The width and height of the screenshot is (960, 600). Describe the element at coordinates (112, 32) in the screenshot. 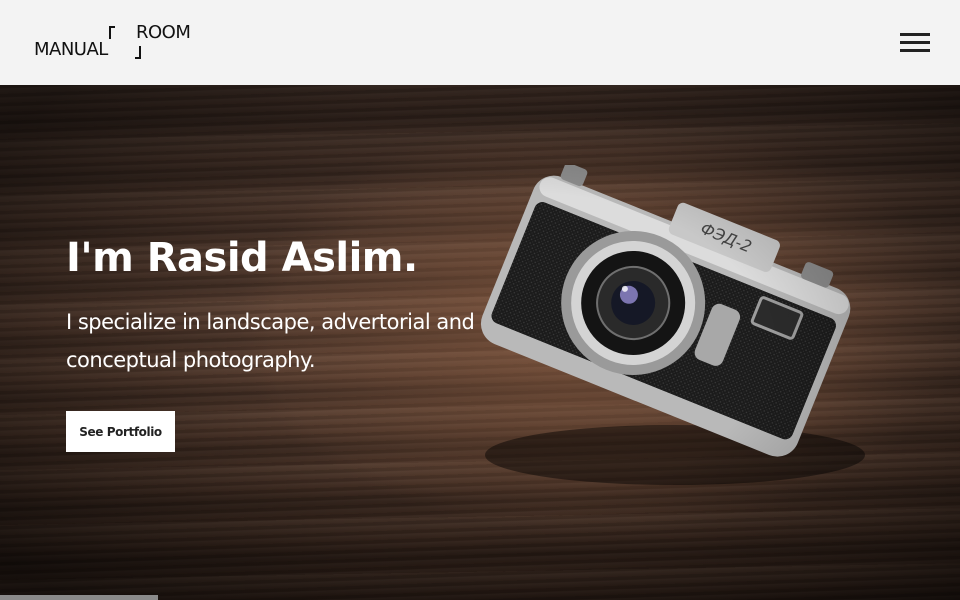

I see `logo-bracket-left` at that location.